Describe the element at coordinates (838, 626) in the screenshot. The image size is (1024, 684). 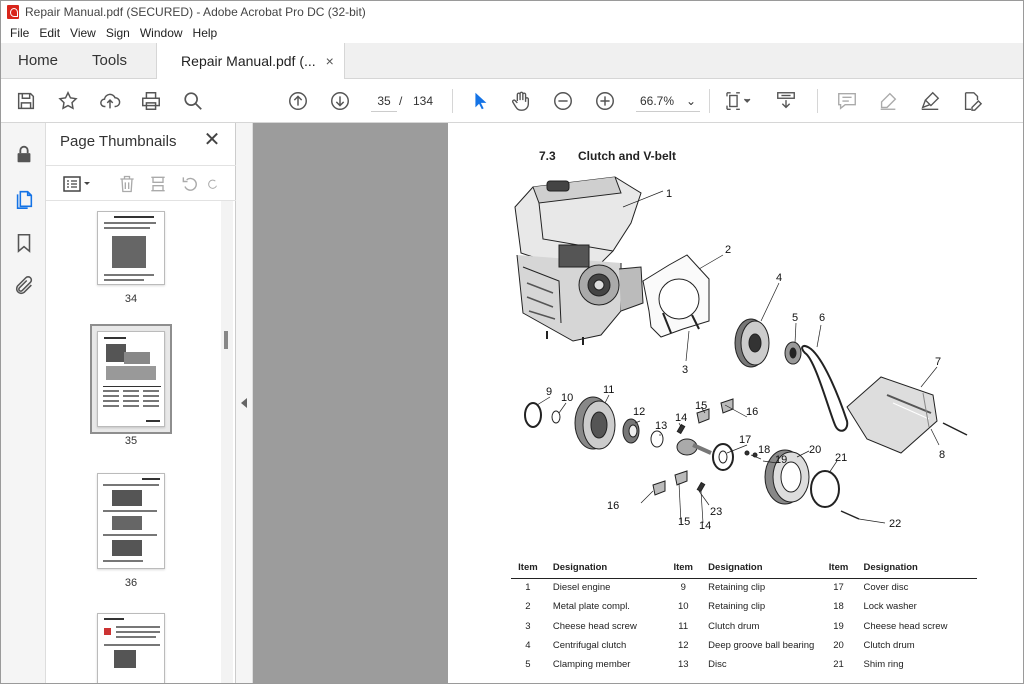
I see `table-cell: 19` at that location.